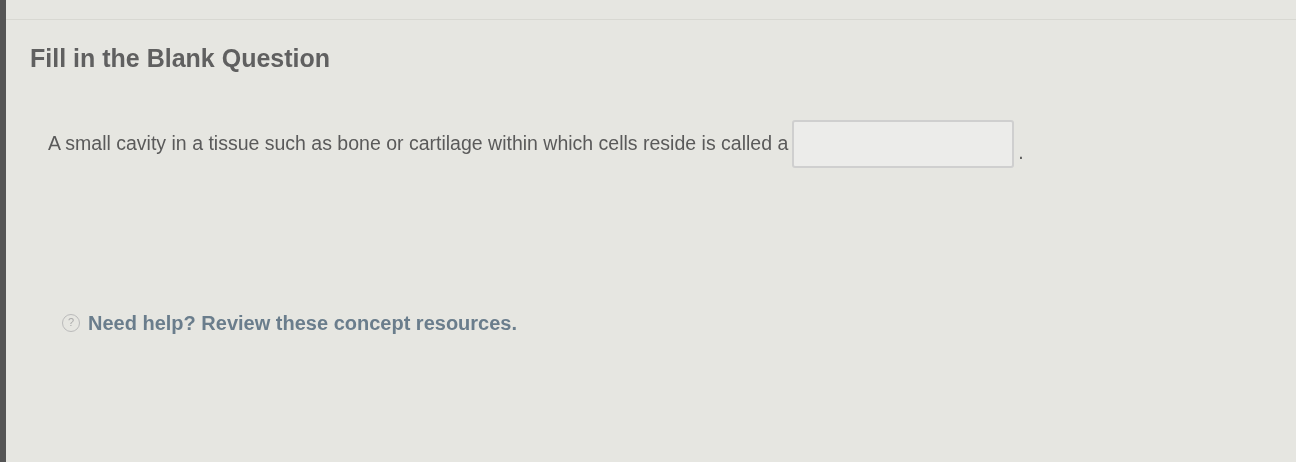 Image resolution: width=1296 pixels, height=462 pixels. I want to click on question-text: A small cavity in a tissue such as bone or cartilage within which cells reside is called a, so click(418, 143).